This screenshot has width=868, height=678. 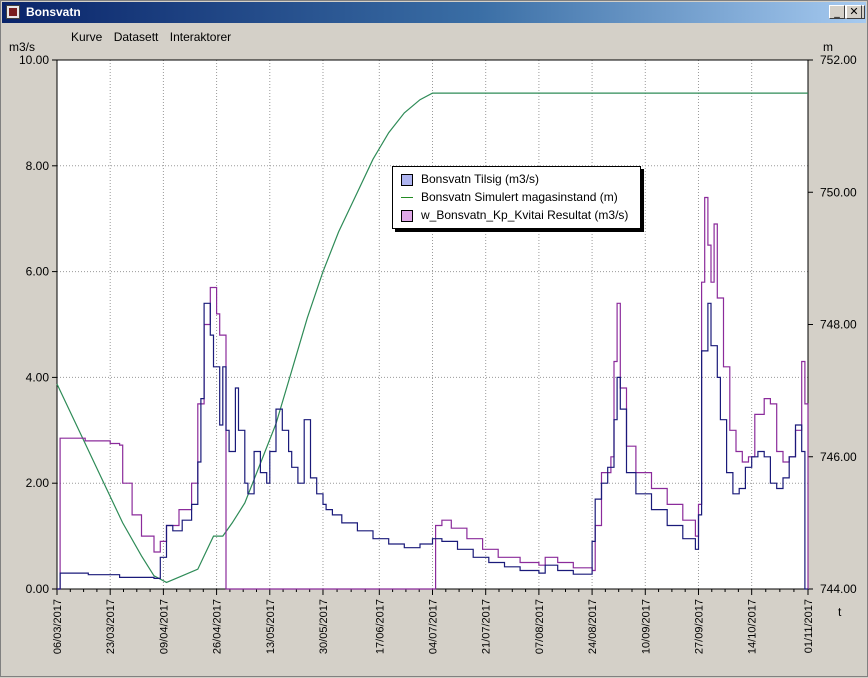 What do you see at coordinates (111, 626) in the screenshot?
I see `tick-label-x: 23/03/2017` at bounding box center [111, 626].